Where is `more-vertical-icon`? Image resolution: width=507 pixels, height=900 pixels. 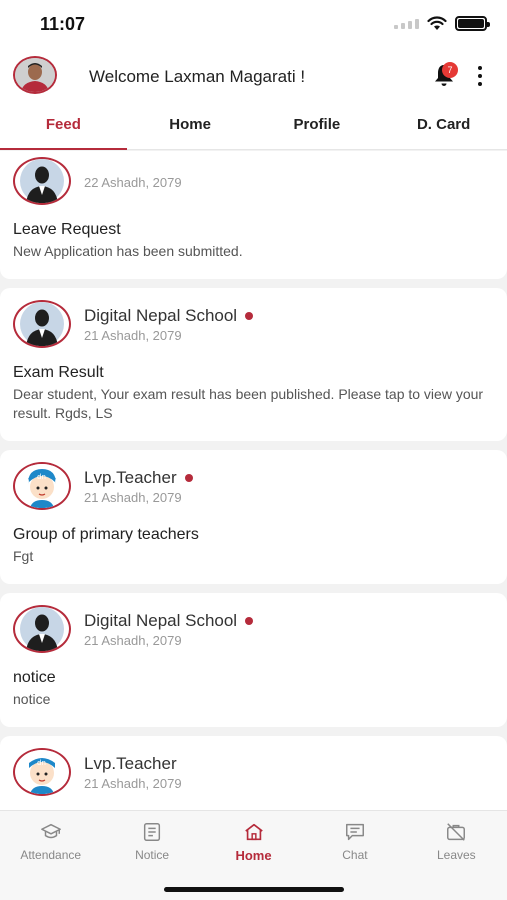
more-vertical-icon is located at coordinates (480, 76).